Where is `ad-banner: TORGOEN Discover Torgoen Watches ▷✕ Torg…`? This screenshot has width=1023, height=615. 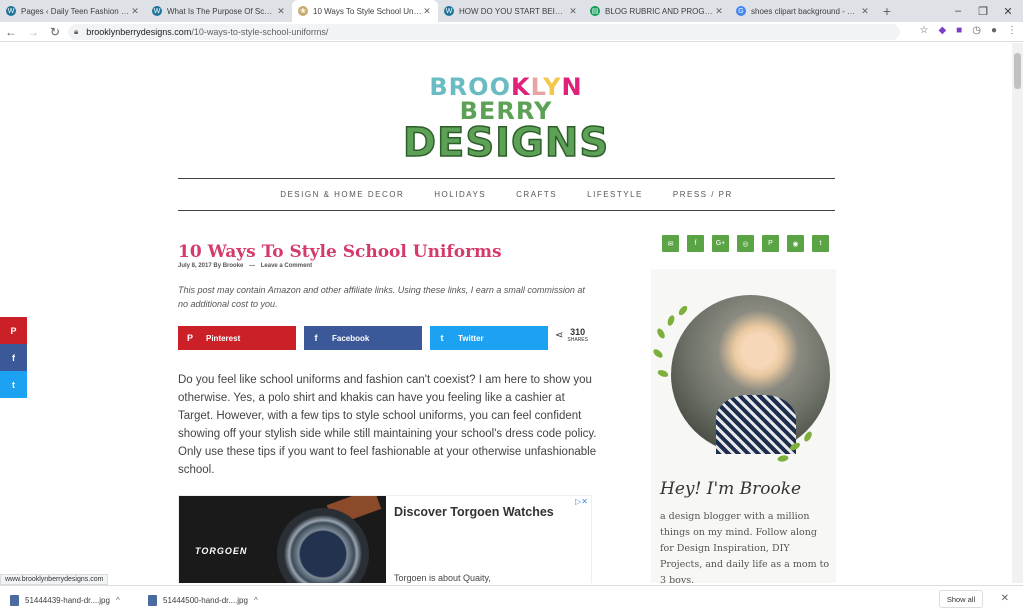
ad-banner: TORGOEN Discover Torgoen Watches ▷✕ Torg… is located at coordinates (385, 539).